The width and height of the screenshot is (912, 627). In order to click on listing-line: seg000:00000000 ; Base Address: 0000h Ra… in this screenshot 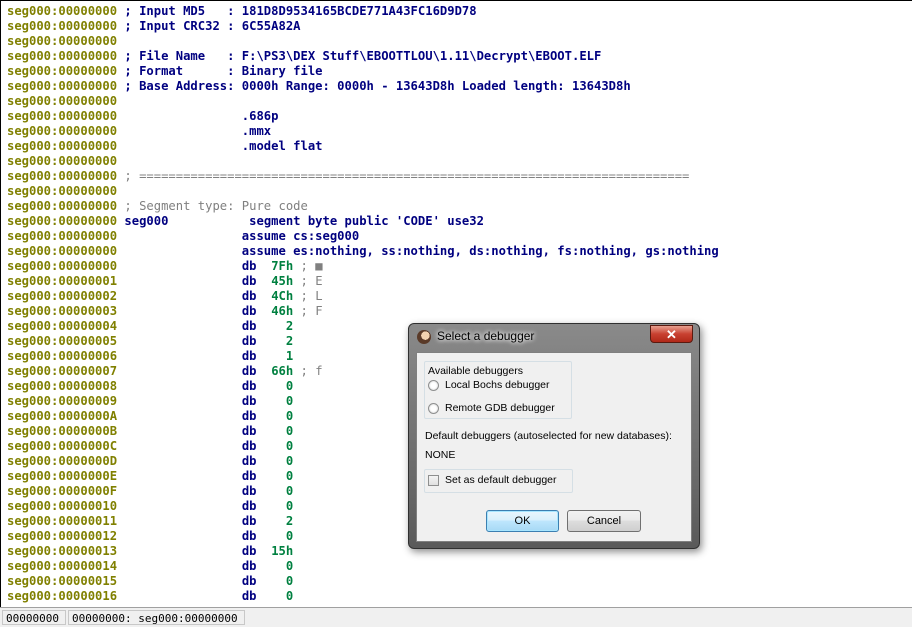, I will do `click(319, 86)`.